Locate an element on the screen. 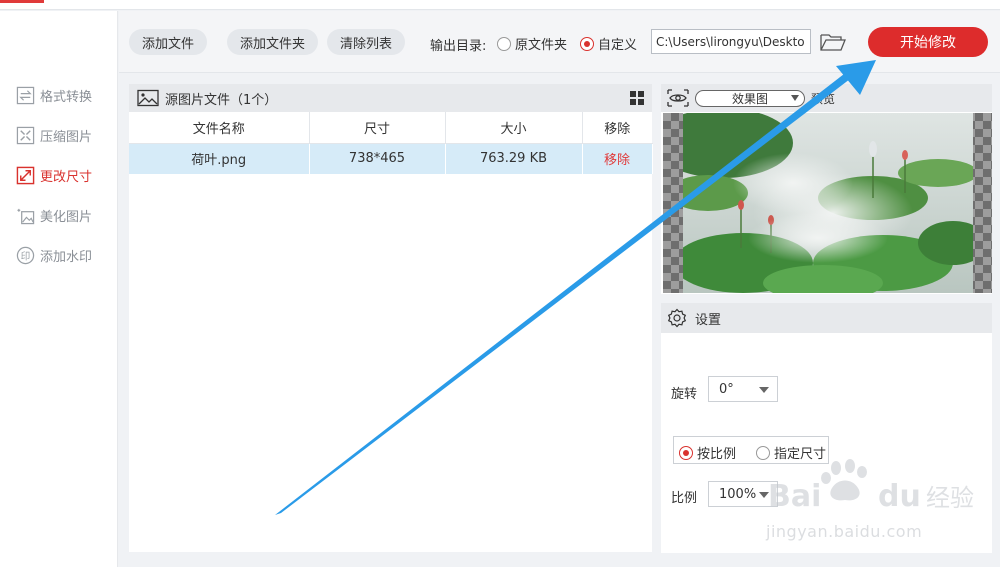 The height and width of the screenshot is (567, 1000). image-icon is located at coordinates (148, 98).